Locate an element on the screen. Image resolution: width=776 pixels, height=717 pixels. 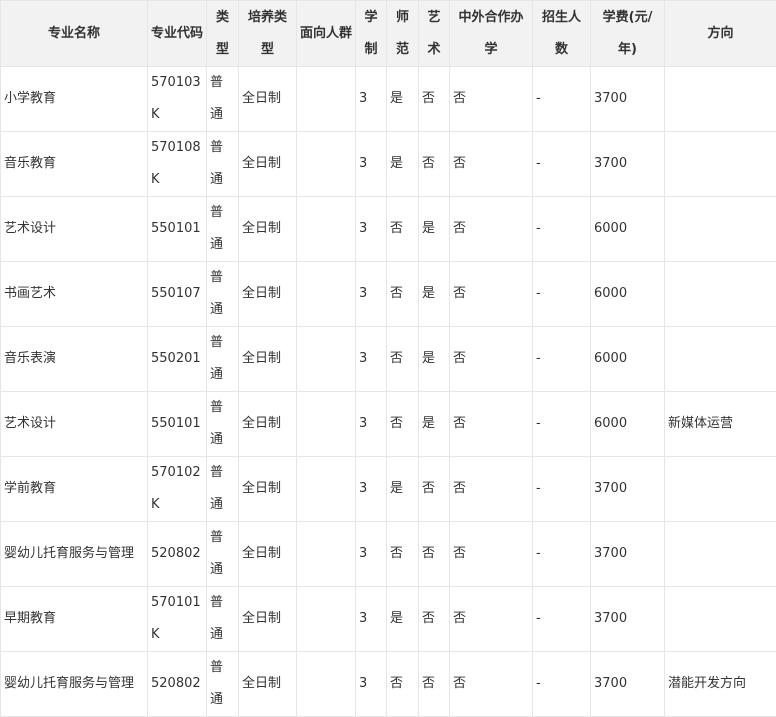
table-row: 艺术设计550101普通全日制3否是否-6000新媒体运营 is located at coordinates (388, 424).